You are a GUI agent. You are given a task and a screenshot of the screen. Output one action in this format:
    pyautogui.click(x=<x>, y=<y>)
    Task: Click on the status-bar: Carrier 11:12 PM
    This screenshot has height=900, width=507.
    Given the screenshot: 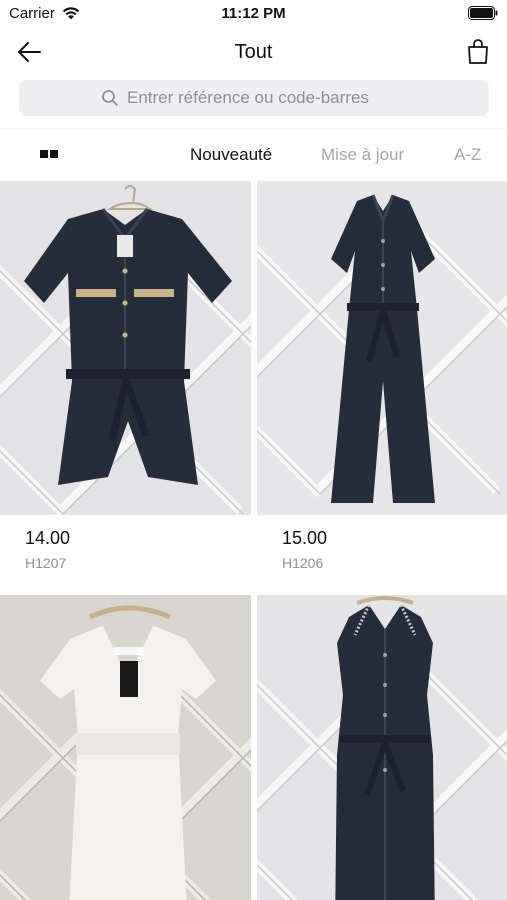 What is the action you would take?
    pyautogui.click(x=253, y=14)
    